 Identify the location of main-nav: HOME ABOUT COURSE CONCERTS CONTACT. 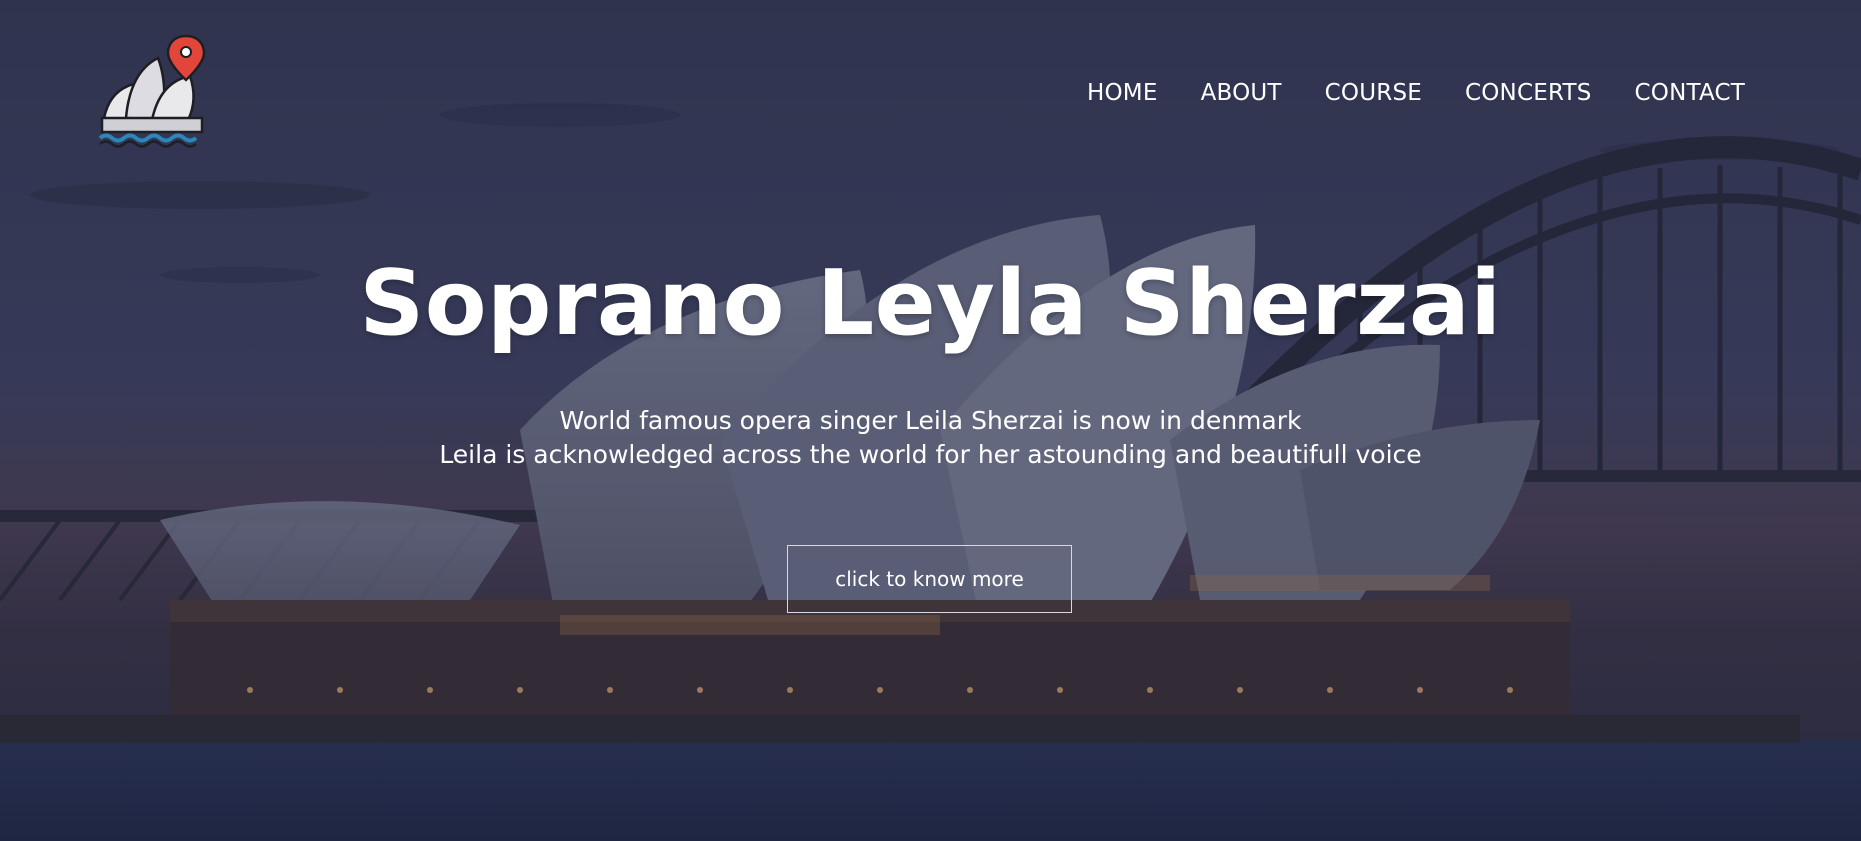
(1416, 93).